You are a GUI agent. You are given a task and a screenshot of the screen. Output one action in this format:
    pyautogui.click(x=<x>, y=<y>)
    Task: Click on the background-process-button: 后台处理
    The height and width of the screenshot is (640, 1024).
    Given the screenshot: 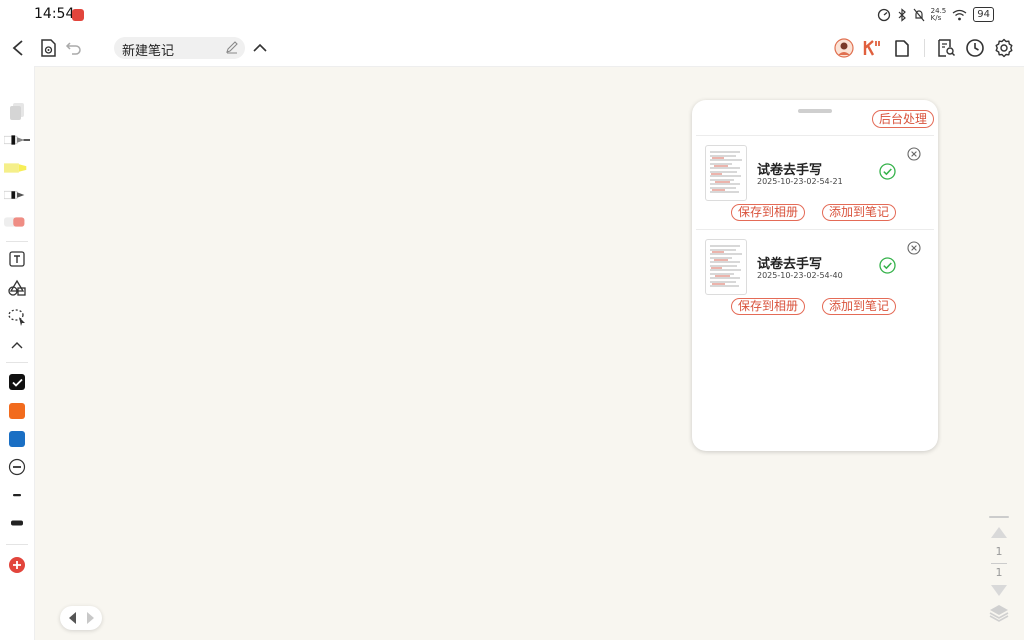 What is the action you would take?
    pyautogui.click(x=902, y=119)
    